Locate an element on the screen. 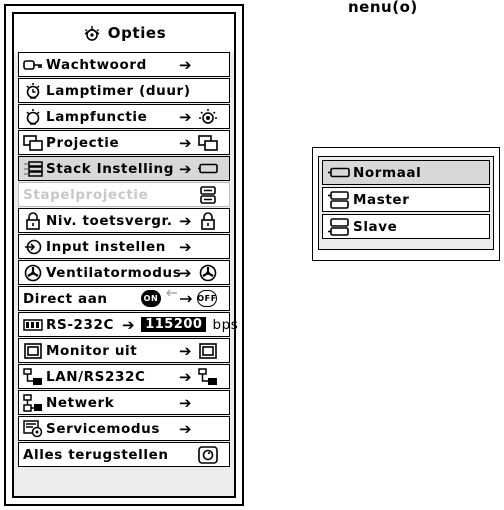  menu-header: Opties is located at coordinates (124, 33).